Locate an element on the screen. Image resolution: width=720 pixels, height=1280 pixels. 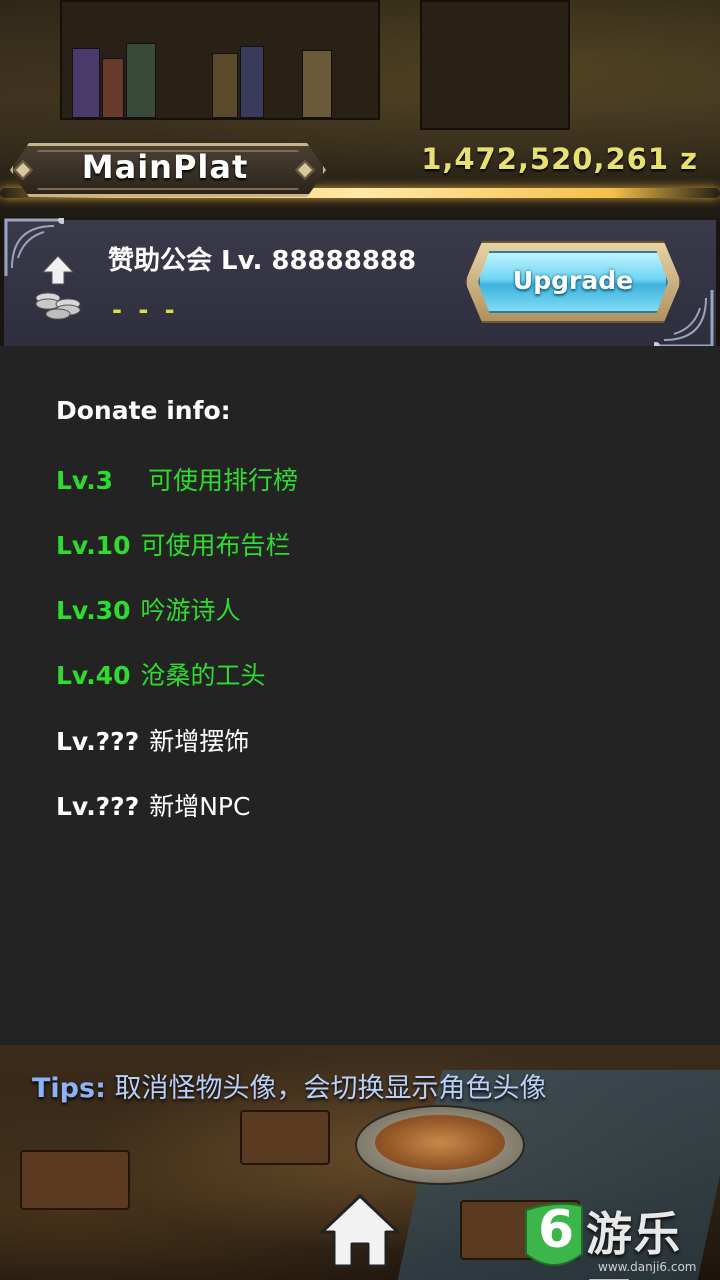
guild-level-subtitle: - - - is located at coordinates (145, 310).